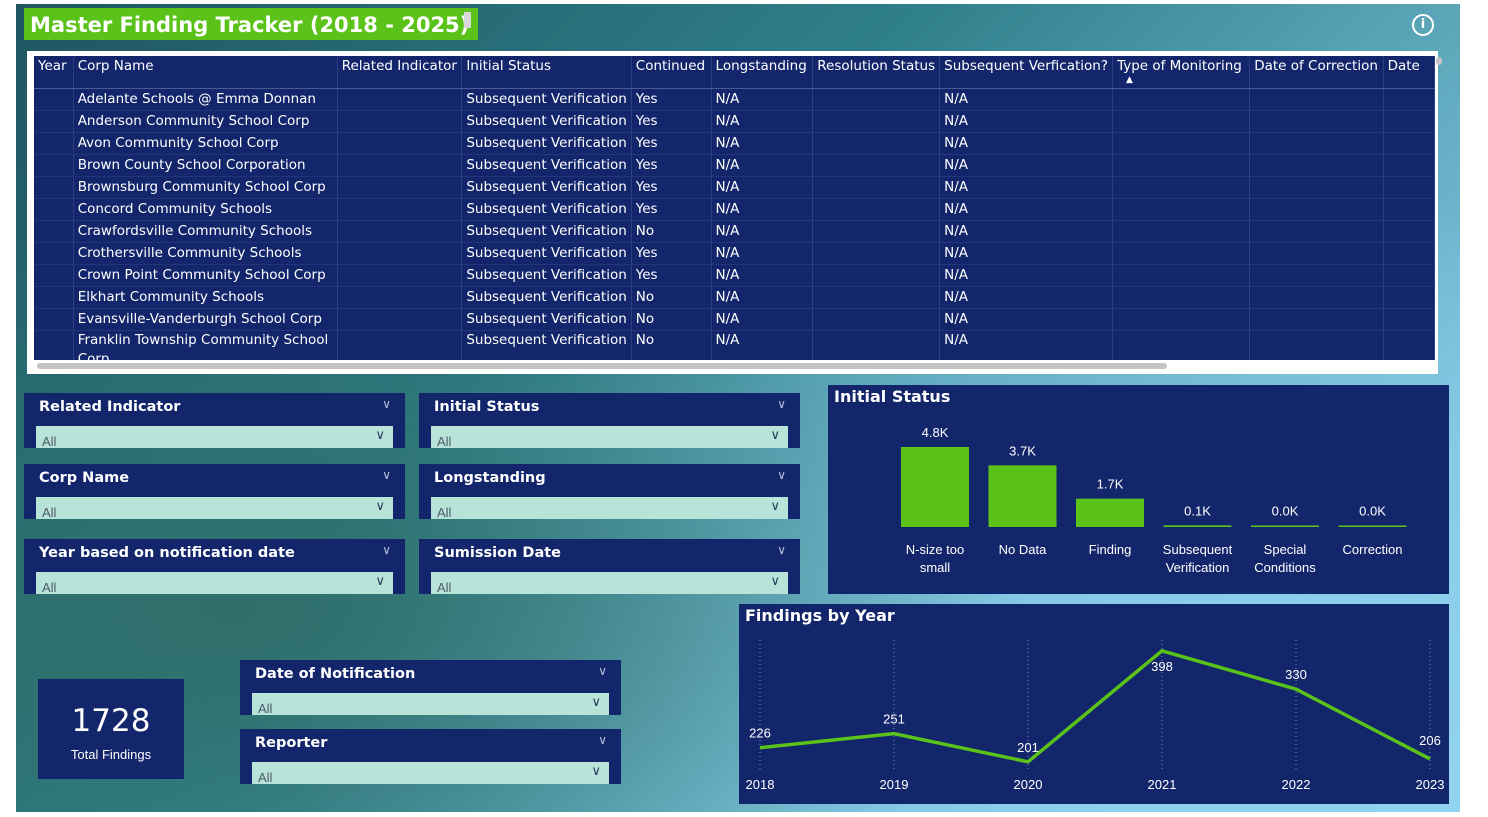  Describe the element at coordinates (167, 553) in the screenshot. I see `slicer-label: Year based on notification date` at that location.